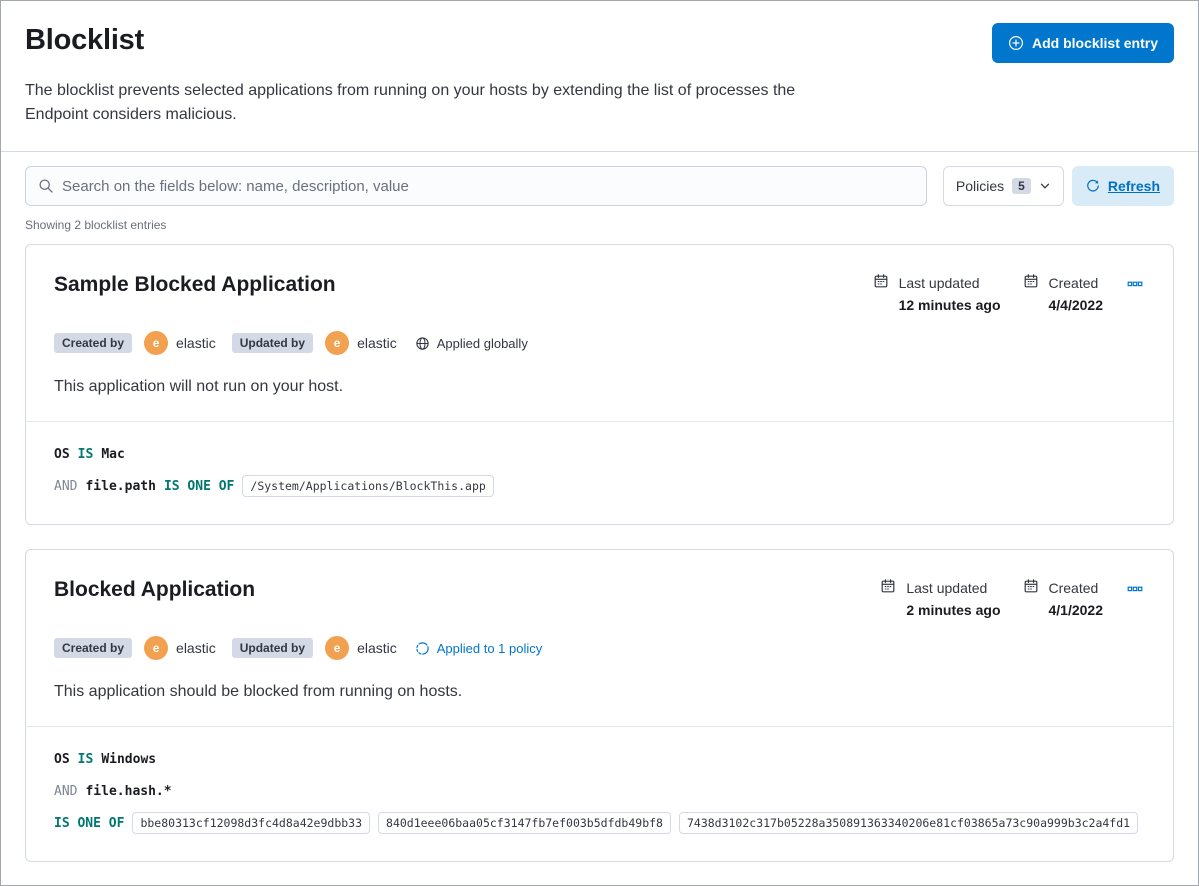  Describe the element at coordinates (128, 791) in the screenshot. I see `condition-field: file.hash.*` at that location.